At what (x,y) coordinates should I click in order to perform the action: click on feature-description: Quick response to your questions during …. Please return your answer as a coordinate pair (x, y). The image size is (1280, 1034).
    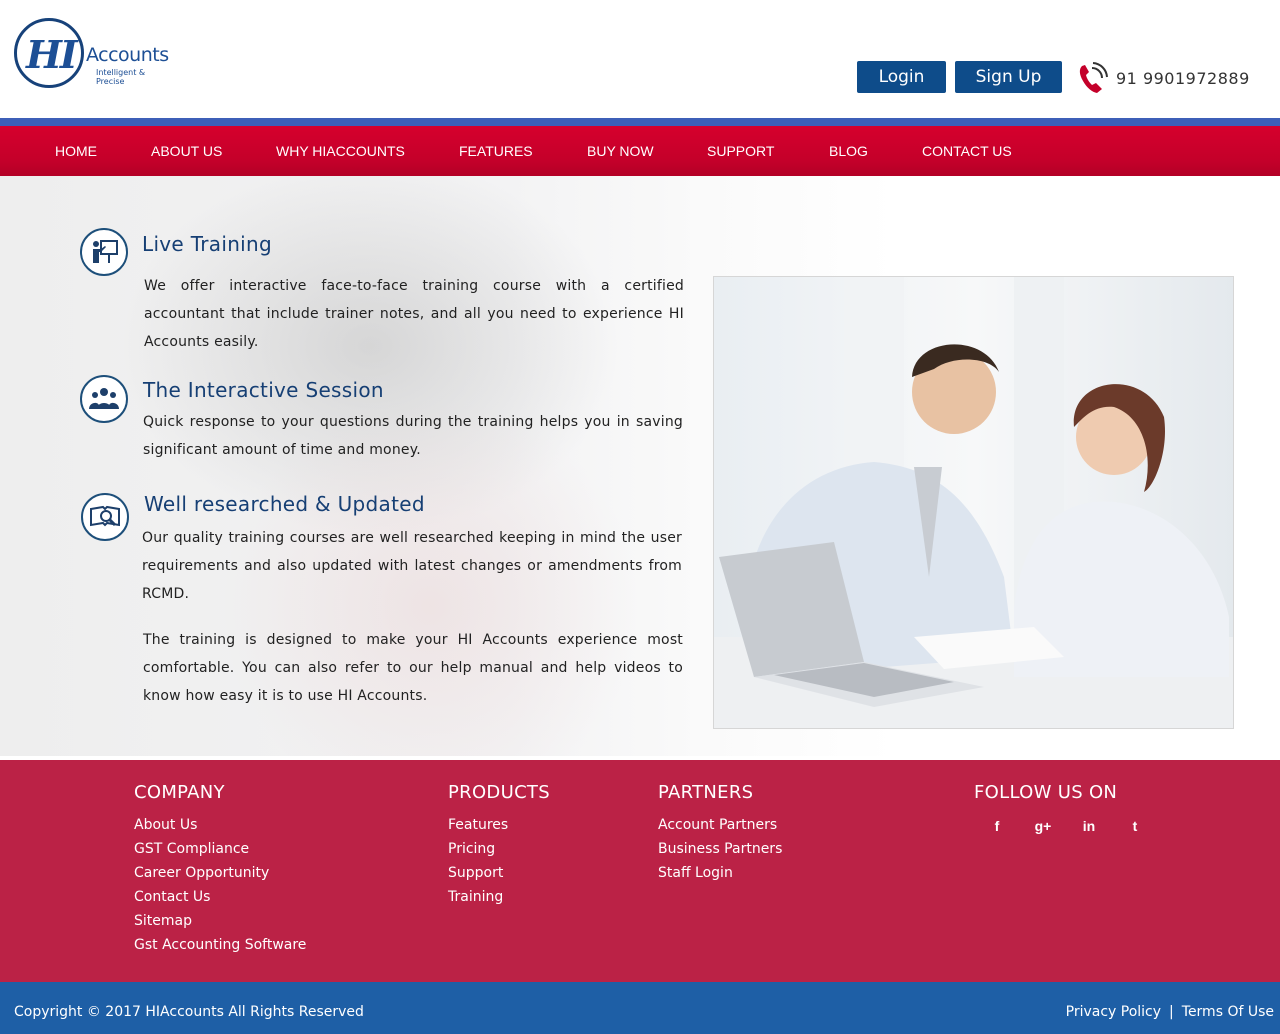
    Looking at the image, I should click on (413, 436).